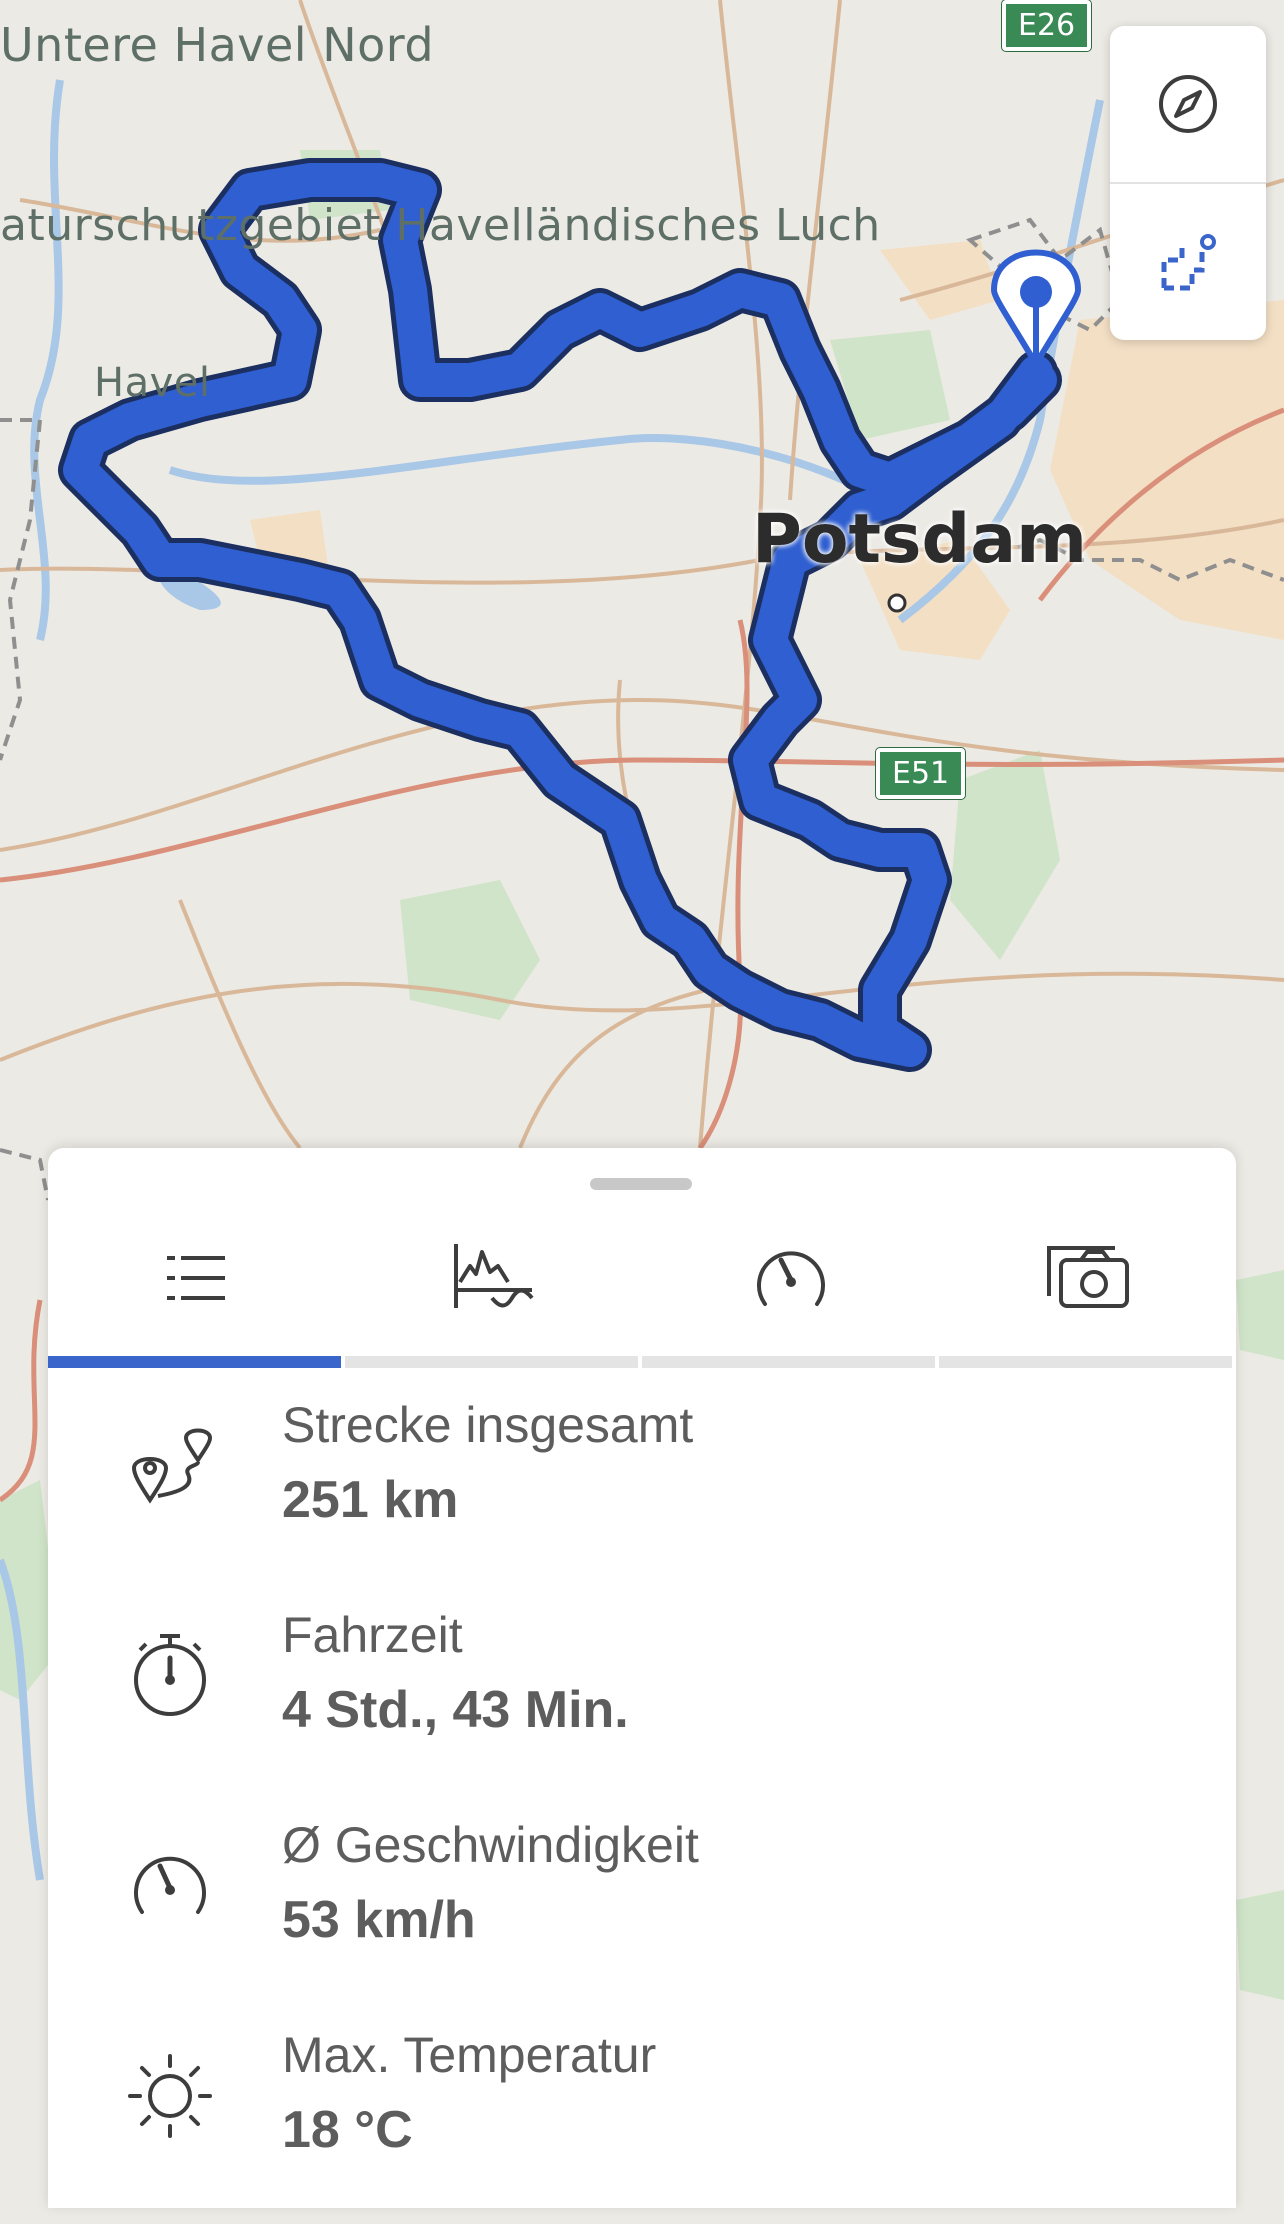 This screenshot has height=2224, width=1284. I want to click on tab-indicator-photos, so click(1085, 1362).